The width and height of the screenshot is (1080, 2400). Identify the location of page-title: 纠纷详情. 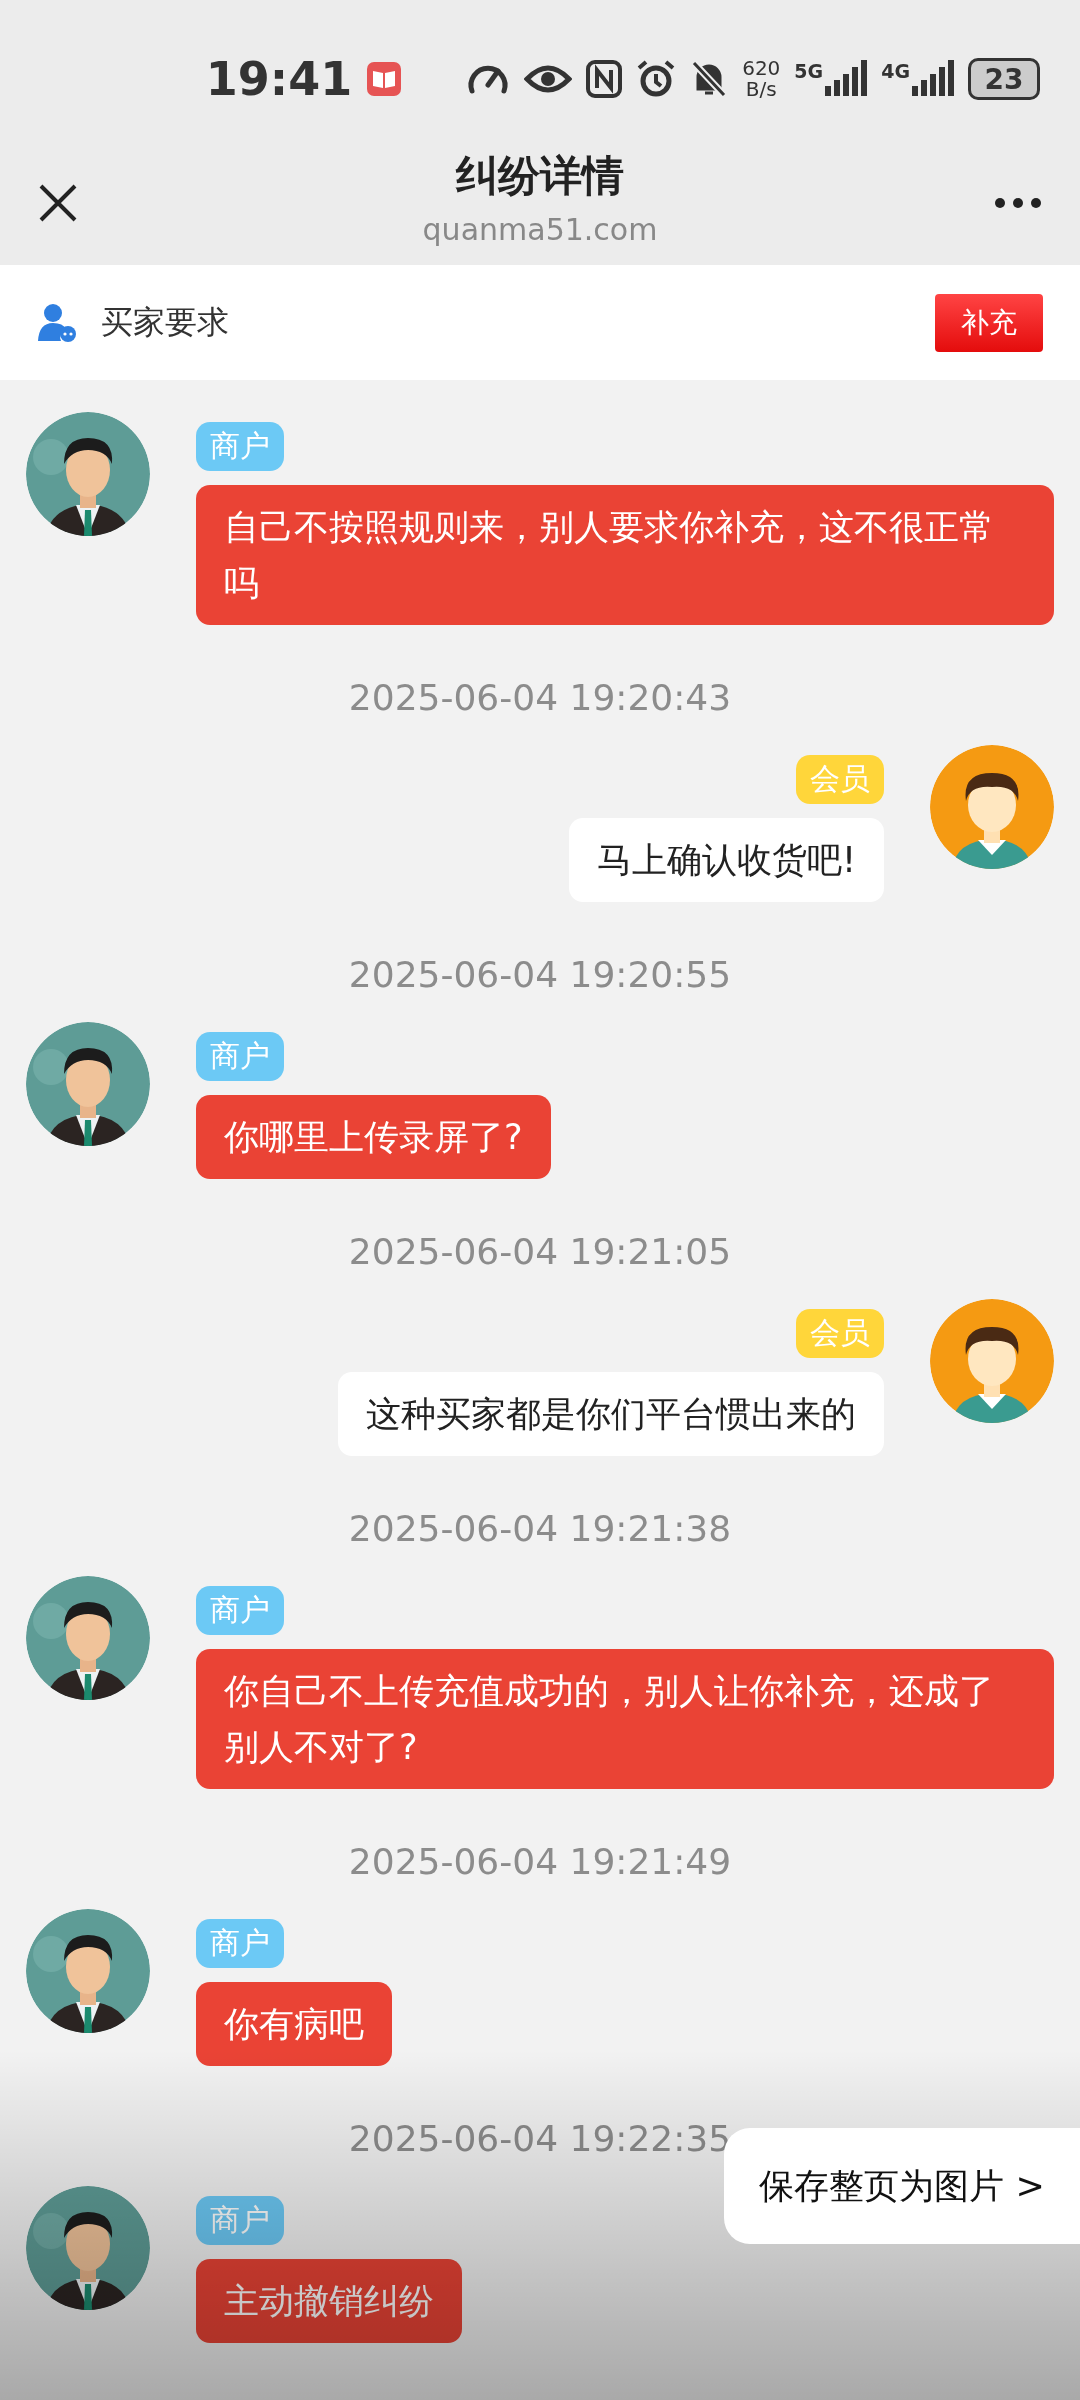
(540, 176).